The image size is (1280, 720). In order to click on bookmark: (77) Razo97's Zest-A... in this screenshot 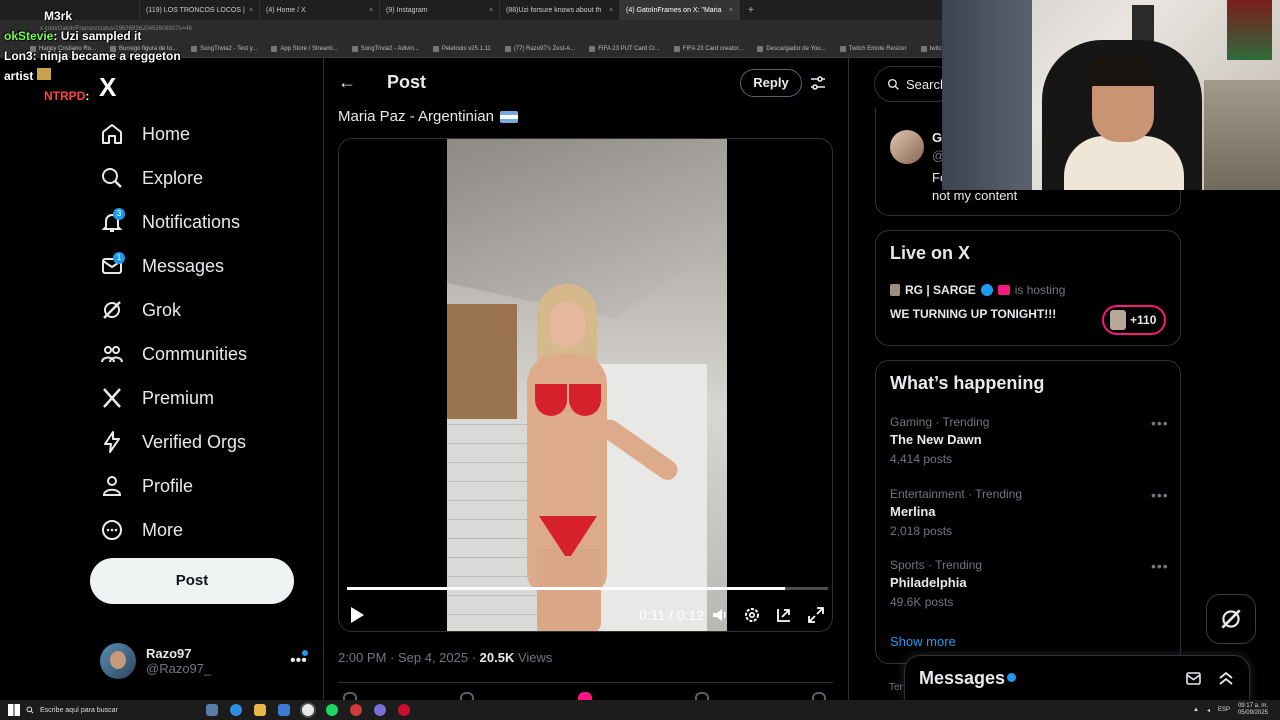, I will do `click(539, 48)`.